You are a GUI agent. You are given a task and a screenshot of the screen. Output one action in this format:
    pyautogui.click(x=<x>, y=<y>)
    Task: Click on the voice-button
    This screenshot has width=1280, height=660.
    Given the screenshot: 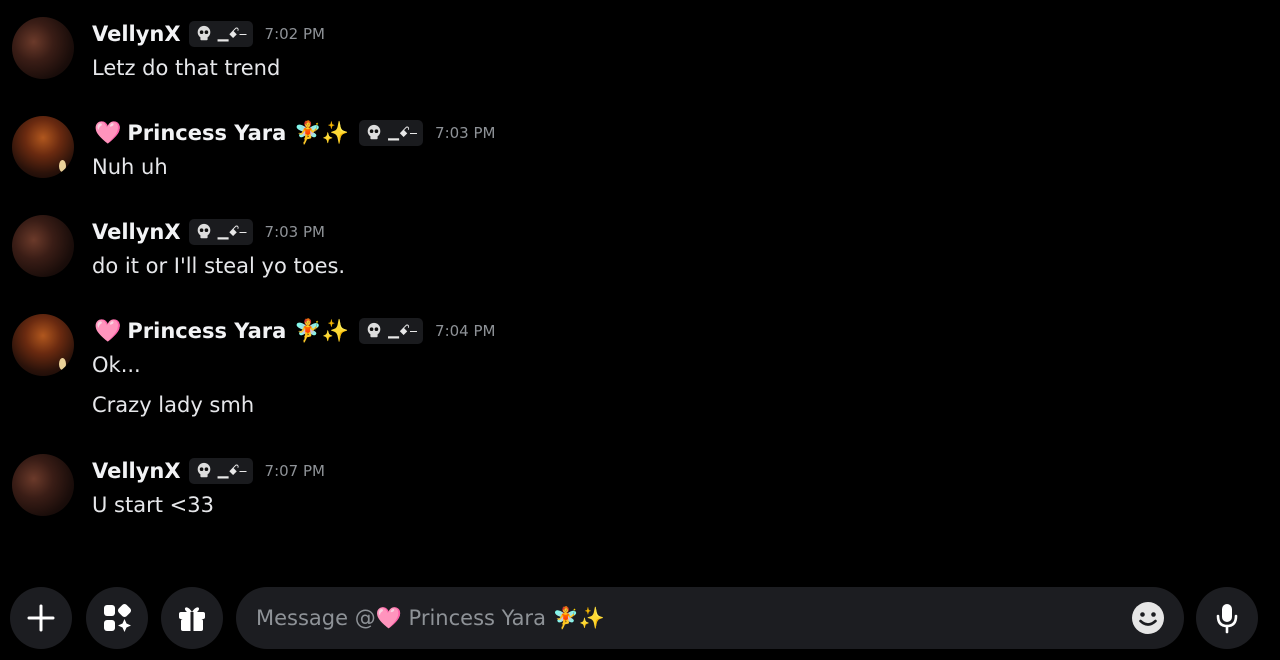 What is the action you would take?
    pyautogui.click(x=1227, y=618)
    